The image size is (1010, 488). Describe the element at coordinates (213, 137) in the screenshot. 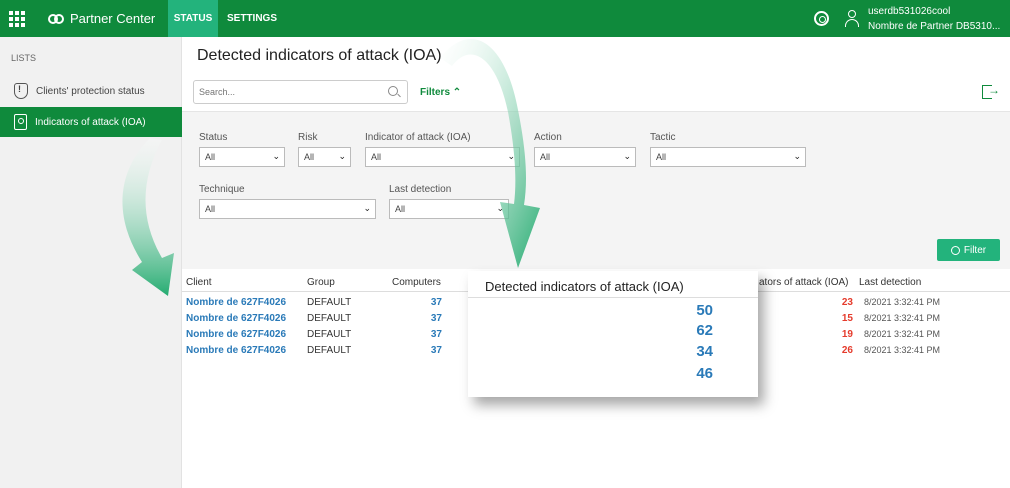

I see `status-filter-label: Status` at that location.